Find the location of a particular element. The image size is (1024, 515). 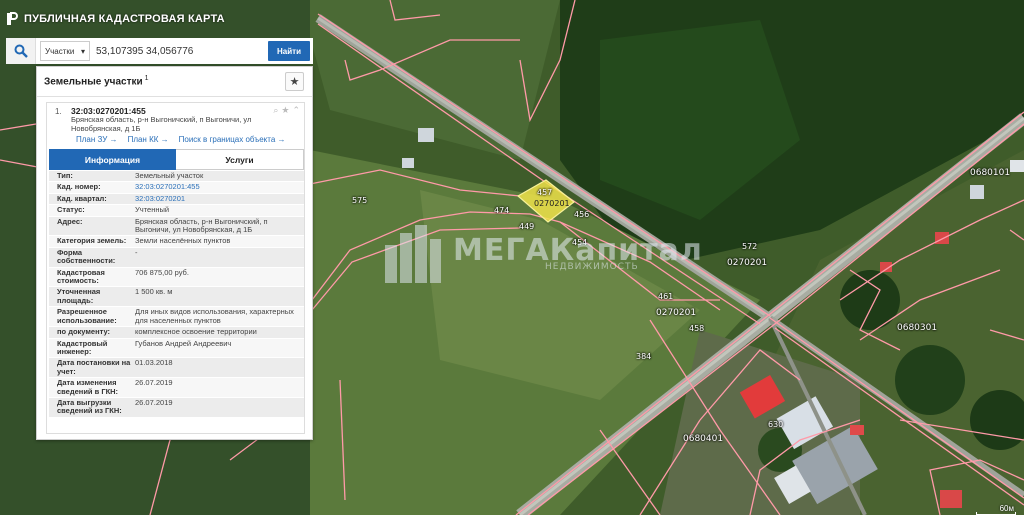

map-label-456: 456 is located at coordinates (582, 214).